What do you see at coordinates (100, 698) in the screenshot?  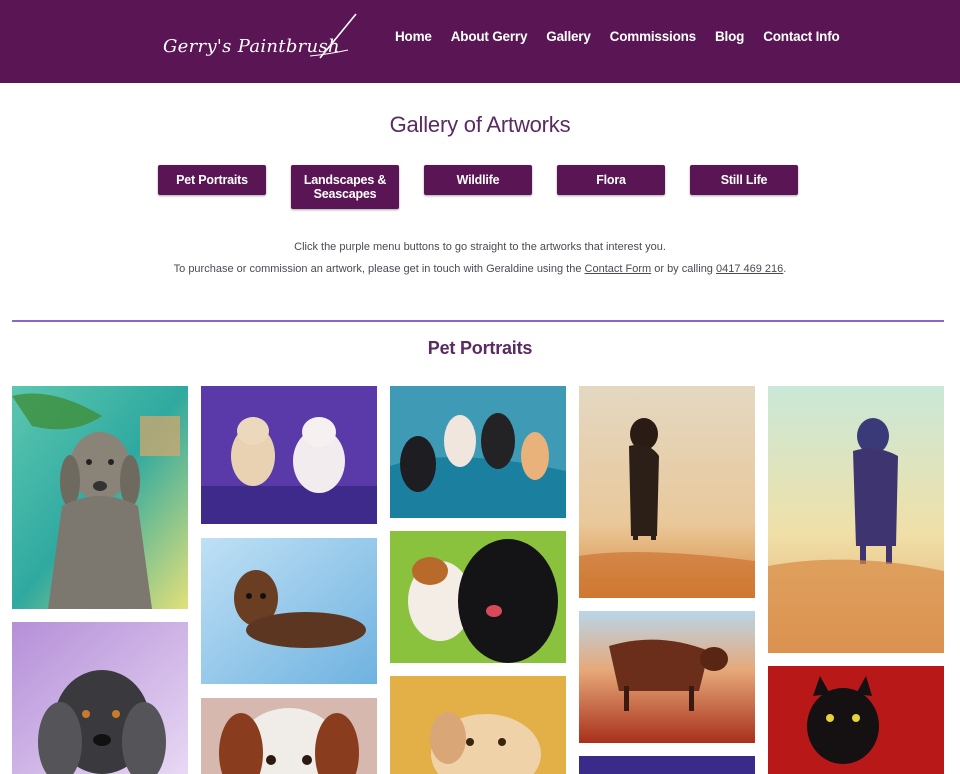 I see `artwork-cocker-spaniel` at bounding box center [100, 698].